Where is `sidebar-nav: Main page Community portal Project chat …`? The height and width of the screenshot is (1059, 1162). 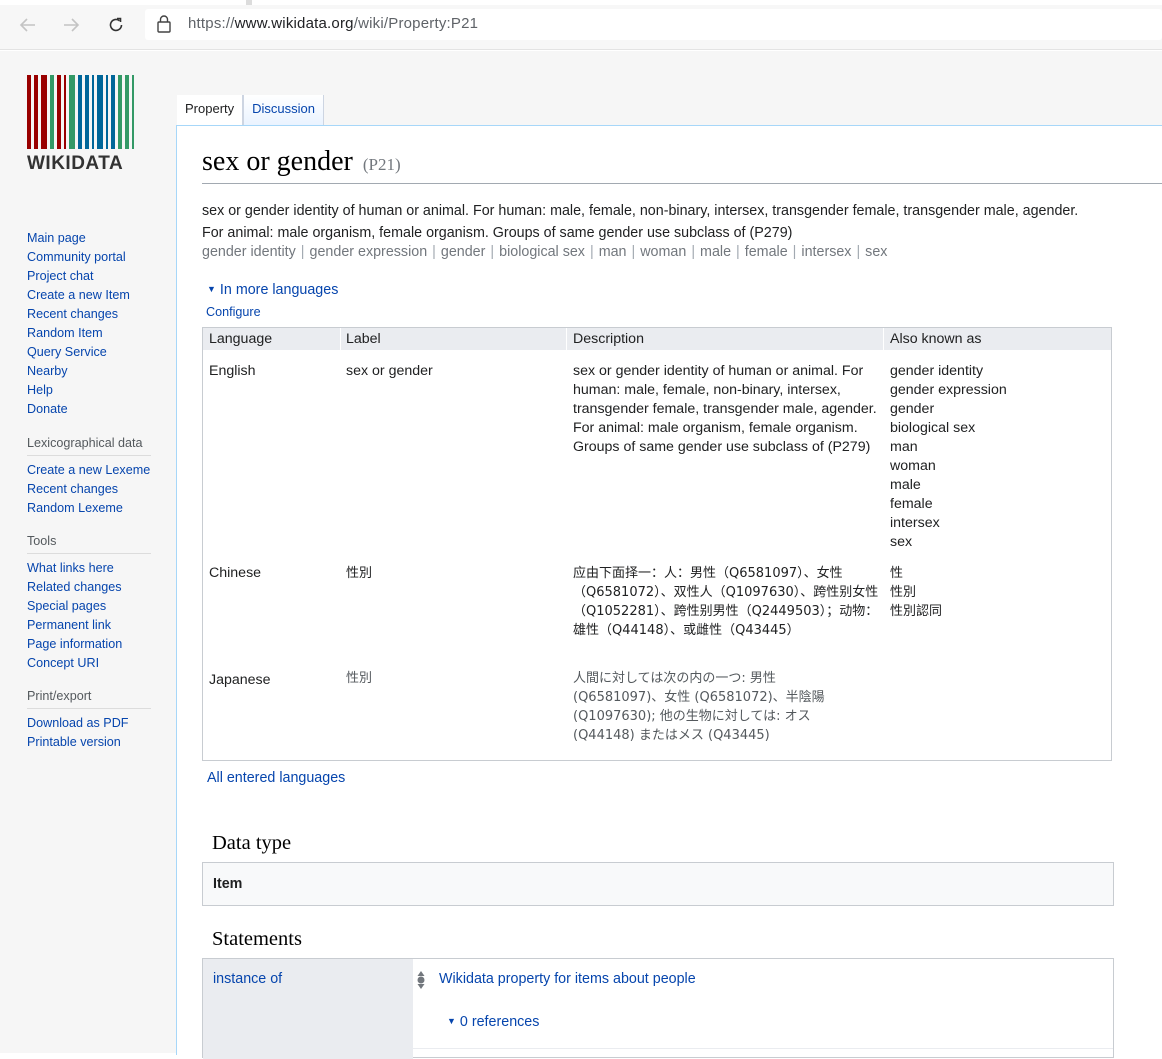 sidebar-nav: Main page Community portal Project chat … is located at coordinates (92, 324).